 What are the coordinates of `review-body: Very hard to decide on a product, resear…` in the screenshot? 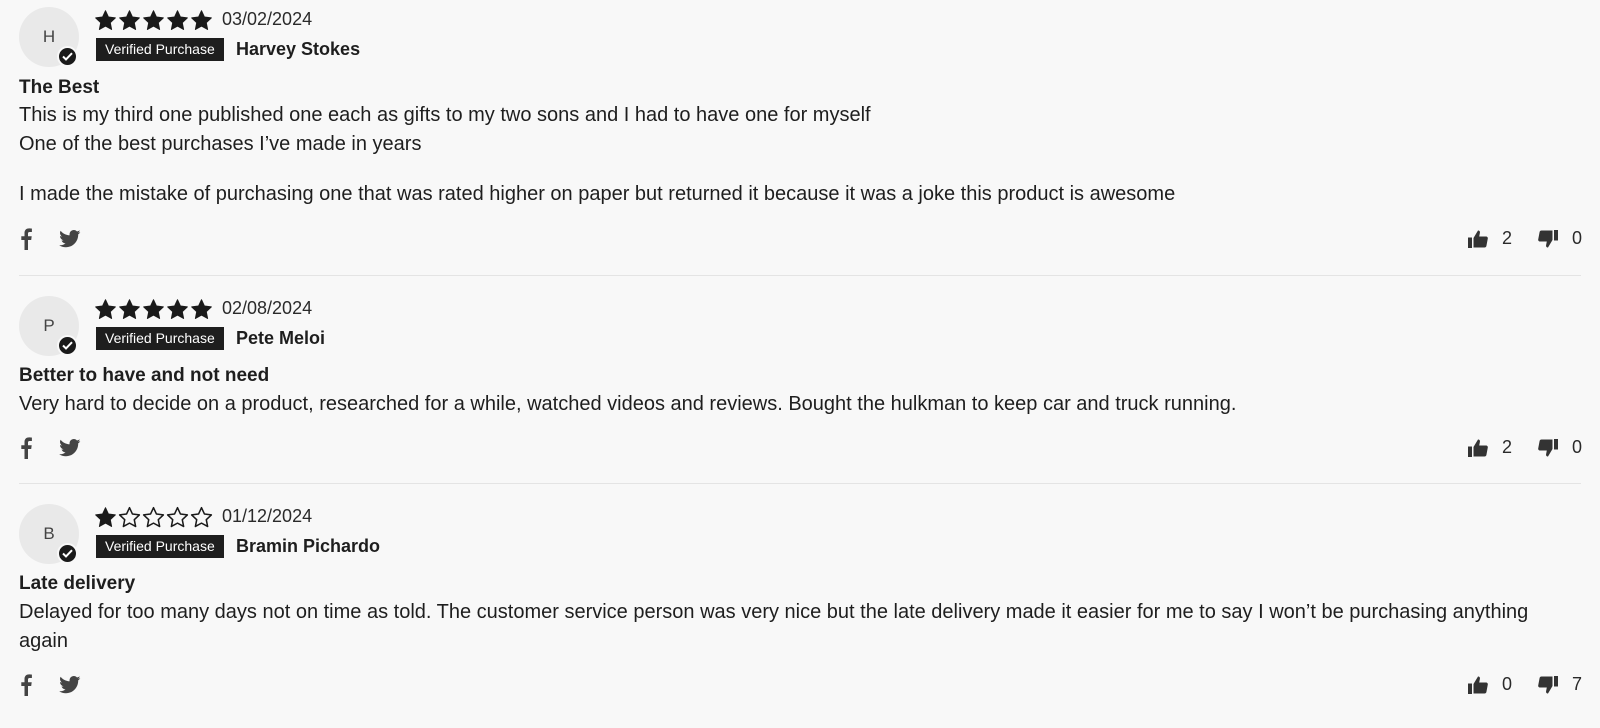 It's located at (799, 404).